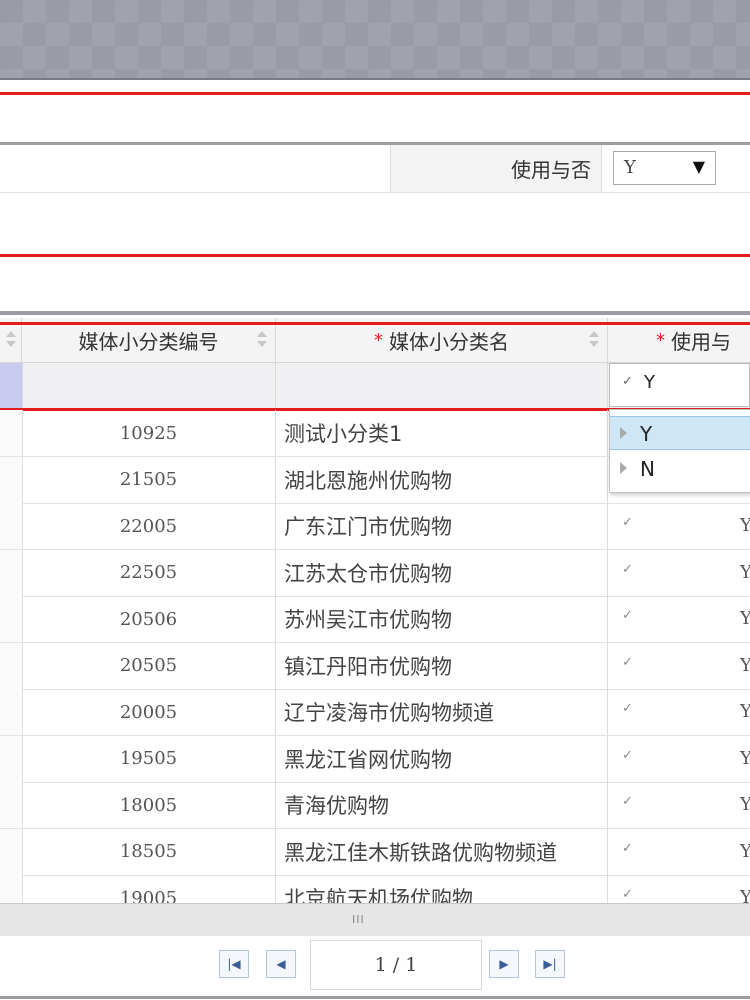  I want to click on scrollbar-grip: III, so click(358, 919).